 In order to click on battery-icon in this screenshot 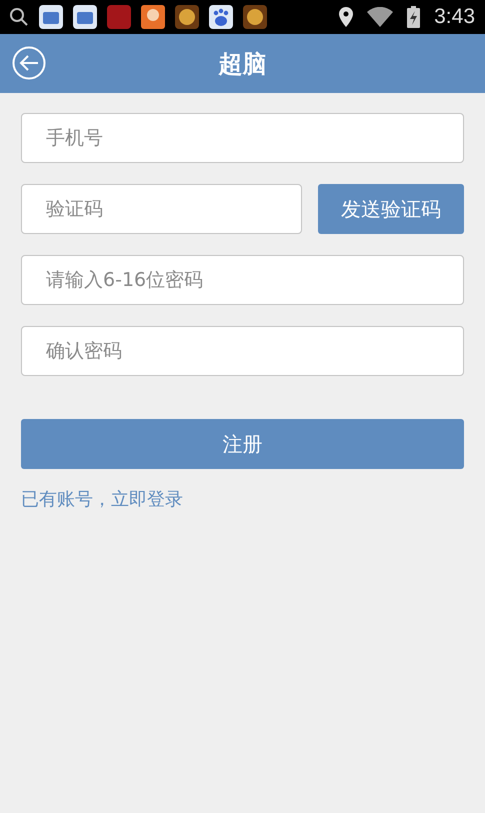, I will do `click(413, 17)`.